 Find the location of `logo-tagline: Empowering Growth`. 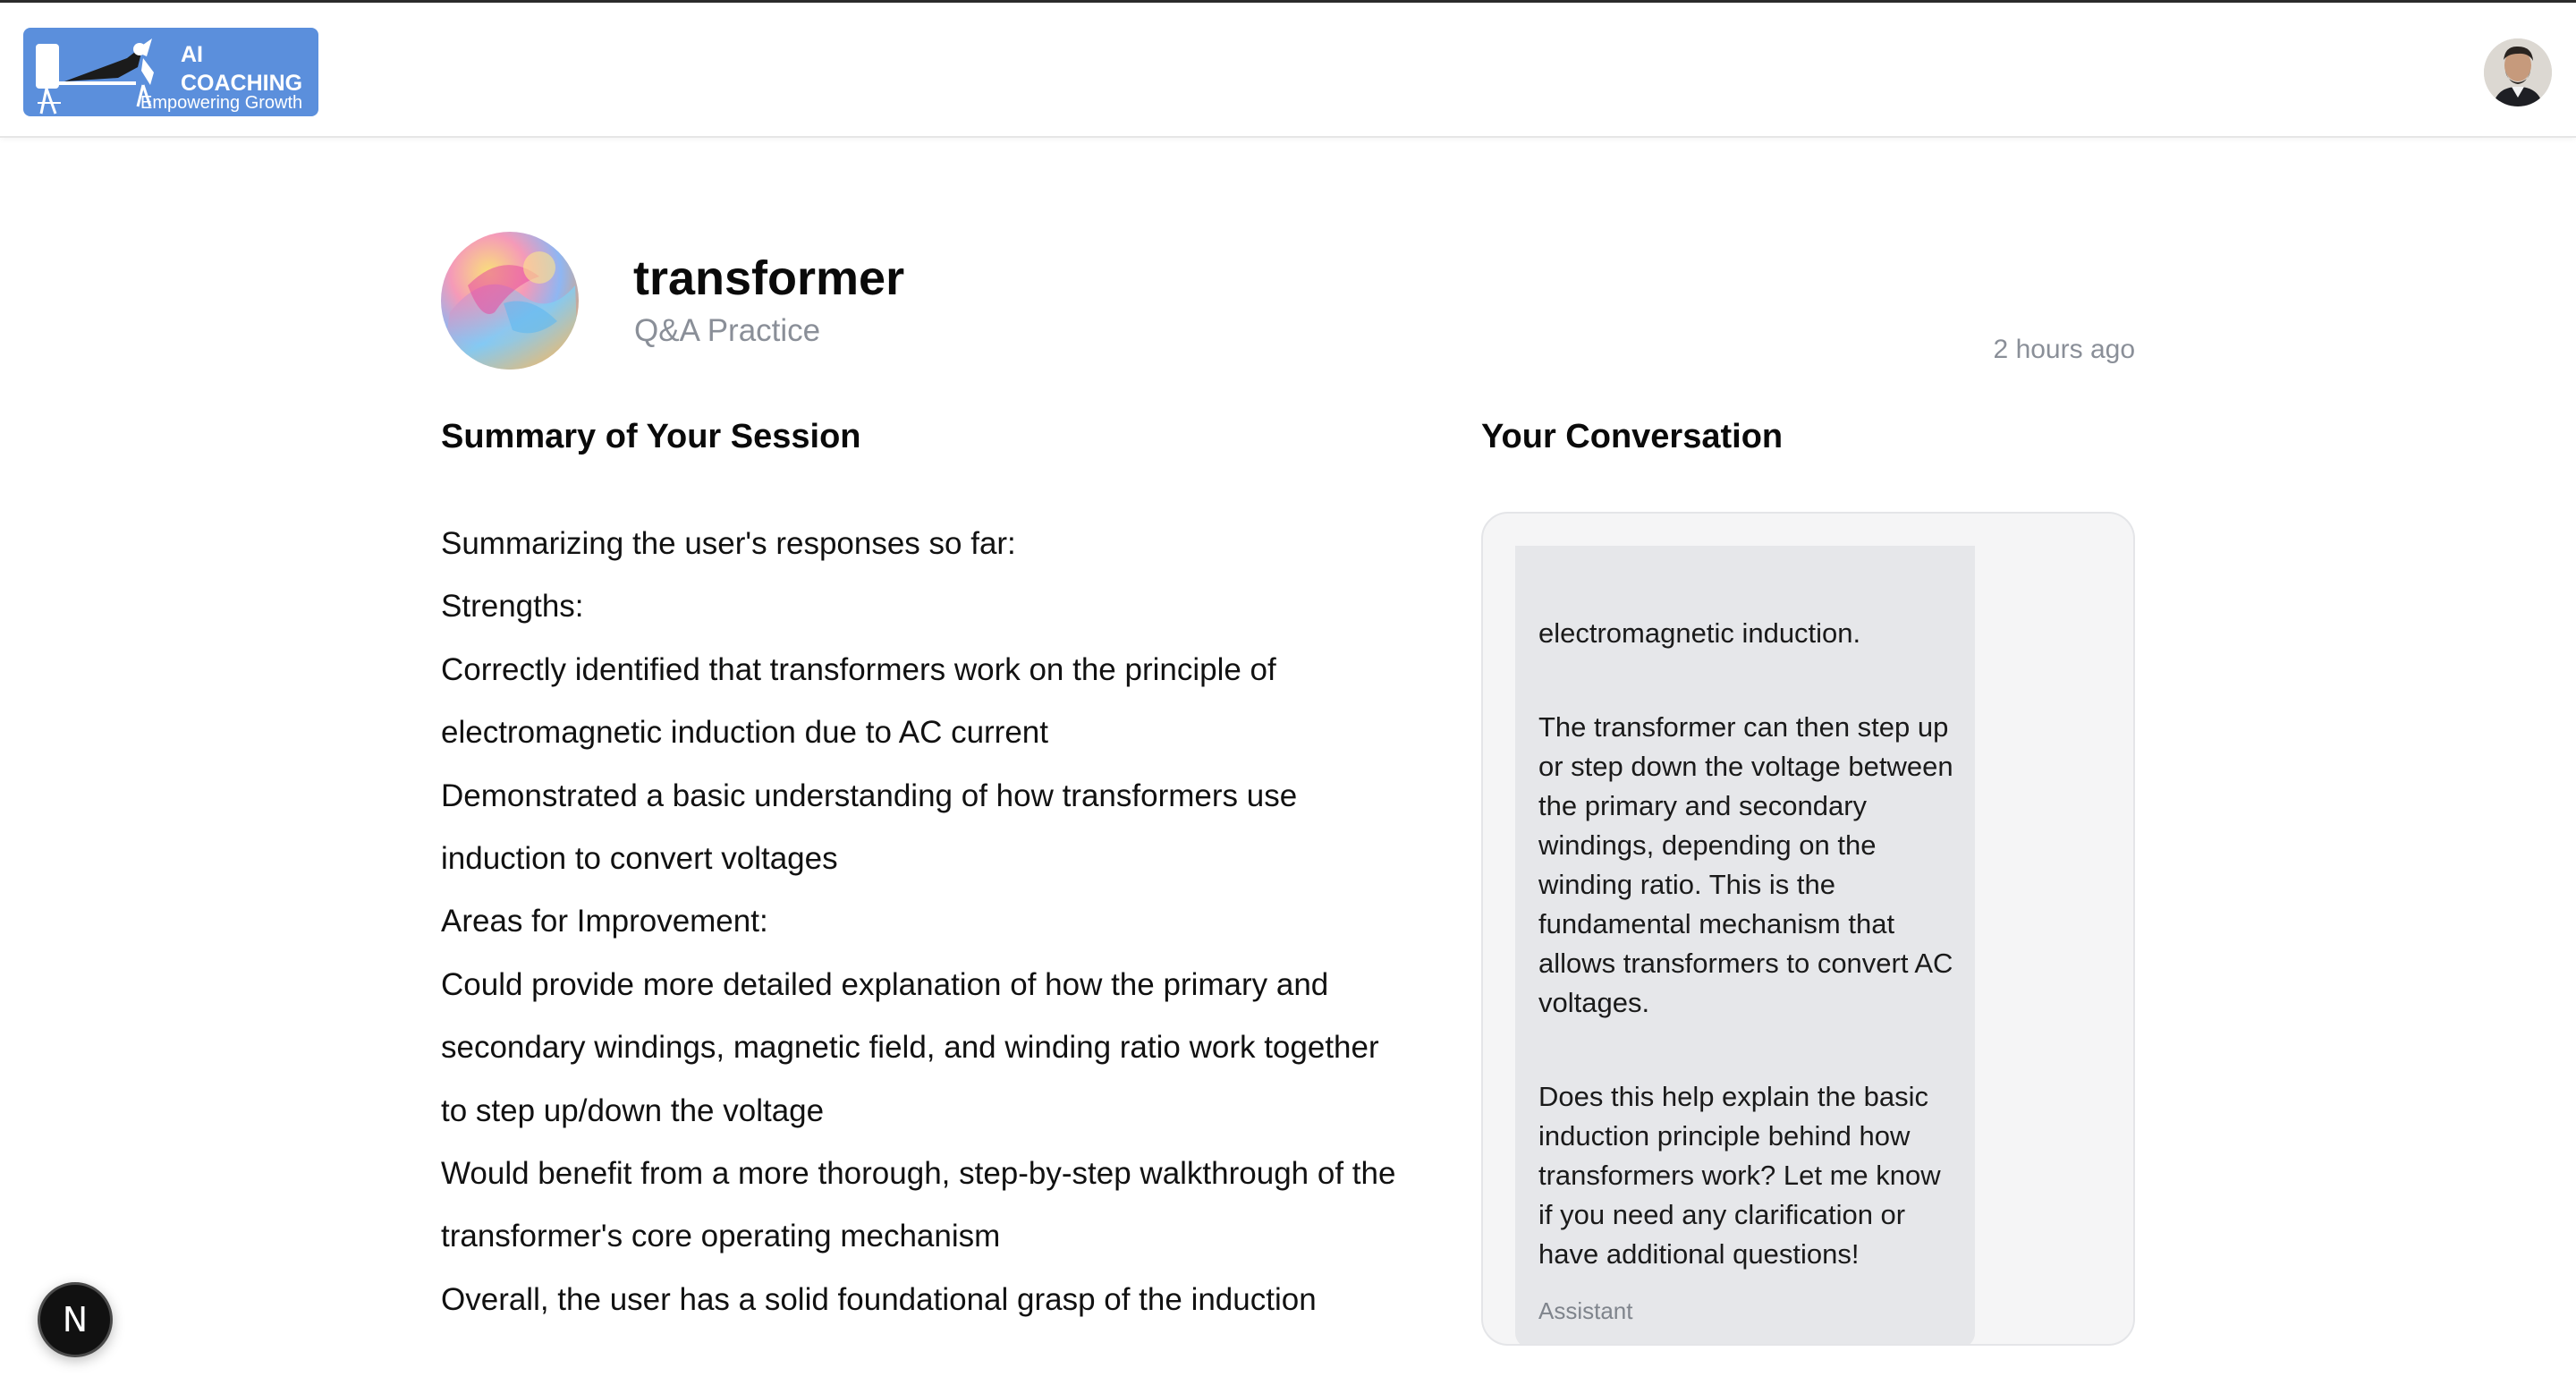

logo-tagline: Empowering Growth is located at coordinates (221, 103).